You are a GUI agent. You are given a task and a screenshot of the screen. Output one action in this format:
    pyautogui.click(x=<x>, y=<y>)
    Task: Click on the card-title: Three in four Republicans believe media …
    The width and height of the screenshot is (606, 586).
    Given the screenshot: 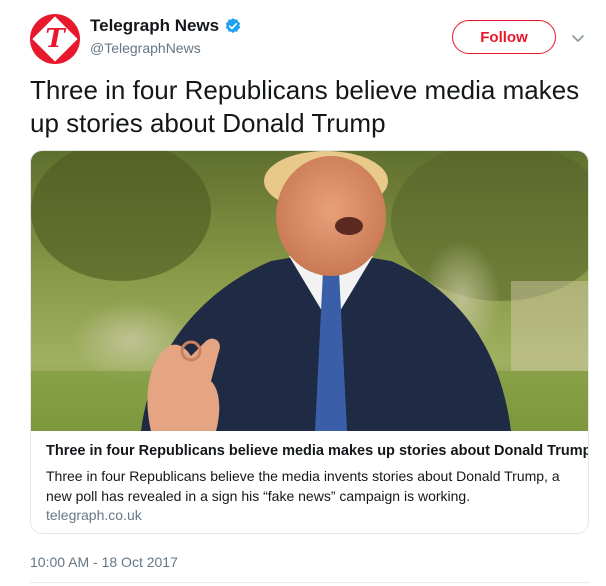 What is the action you would take?
    pyautogui.click(x=317, y=451)
    